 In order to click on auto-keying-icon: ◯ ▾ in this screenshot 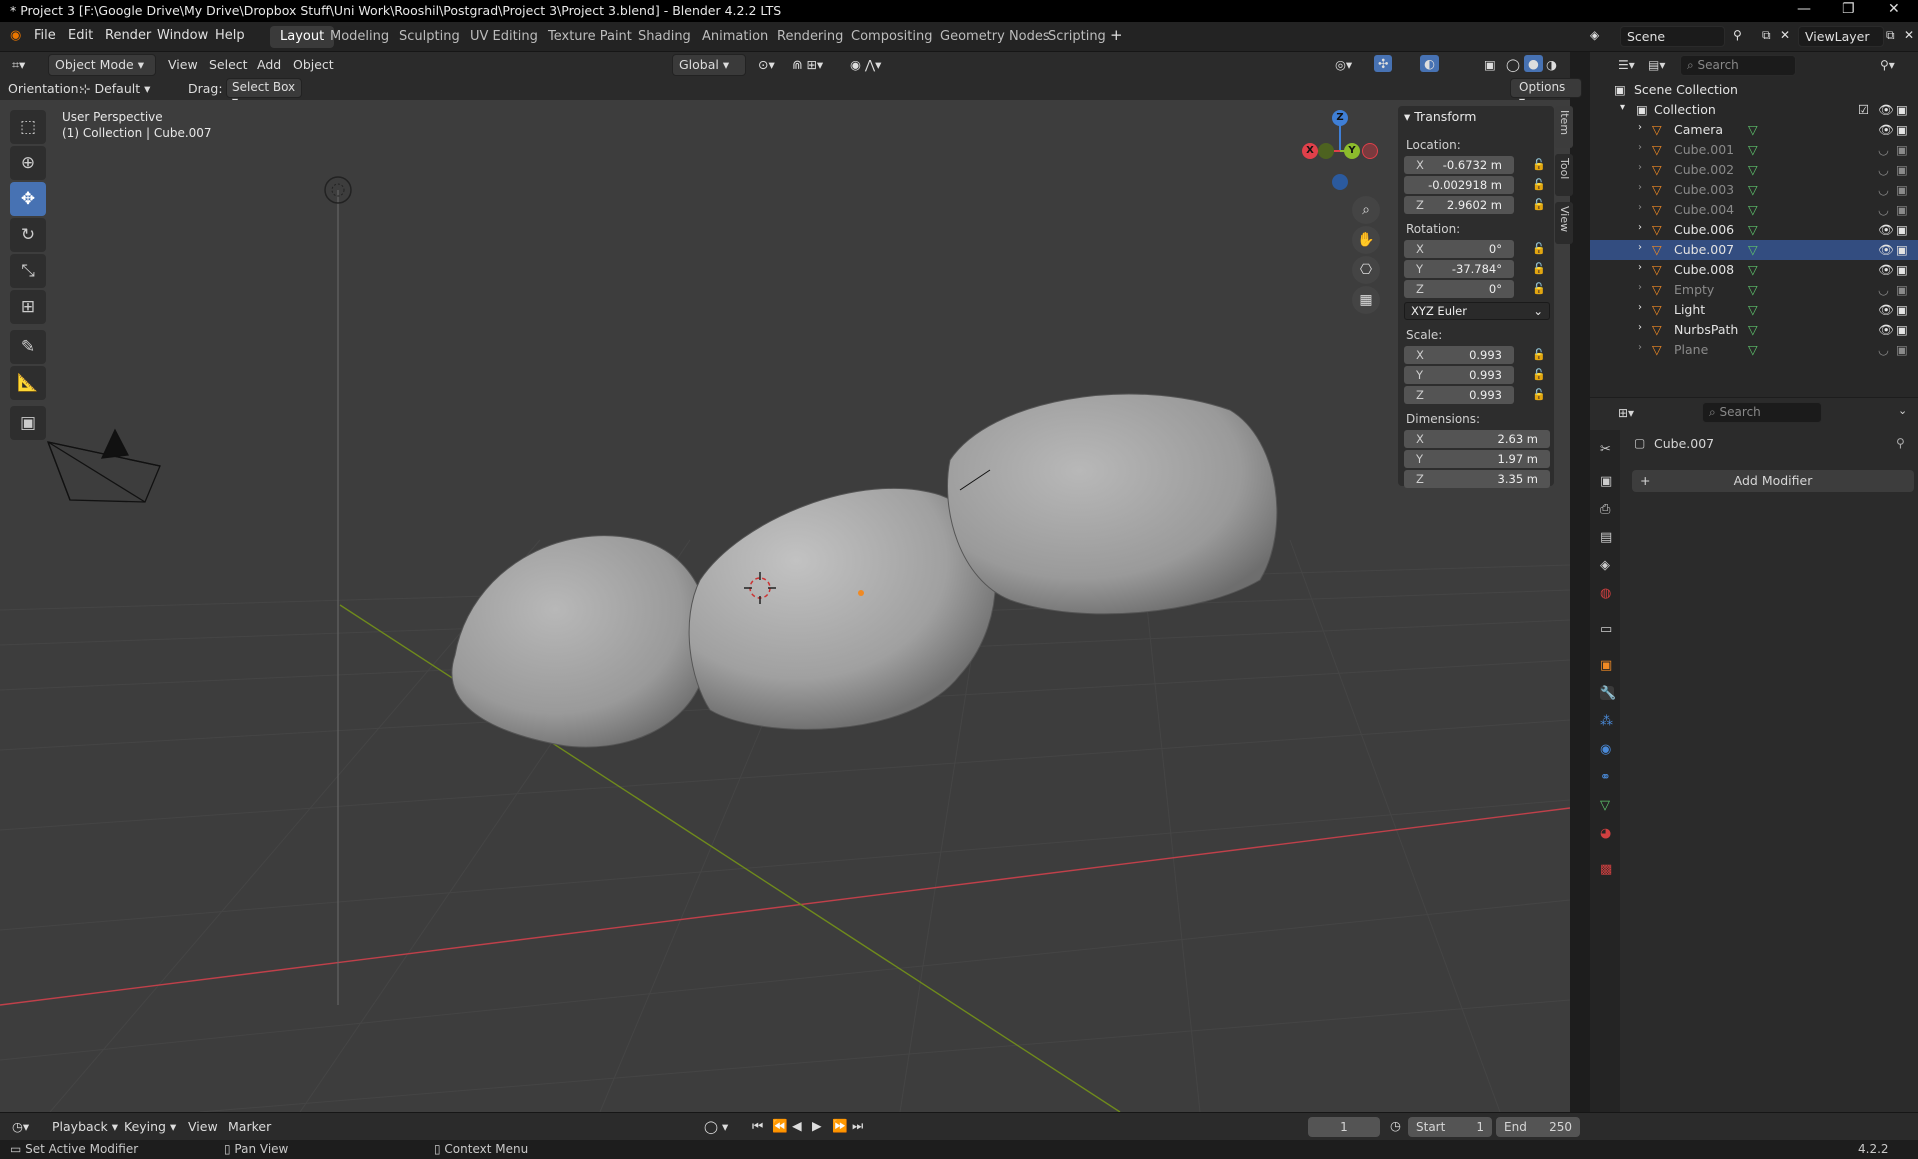, I will do `click(716, 1126)`.